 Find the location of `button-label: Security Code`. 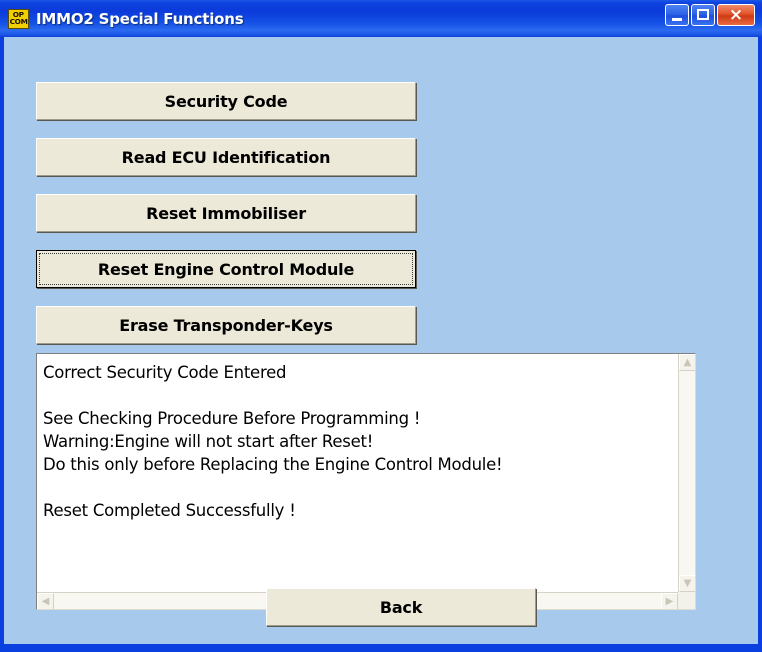

button-label: Security Code is located at coordinates (226, 101).